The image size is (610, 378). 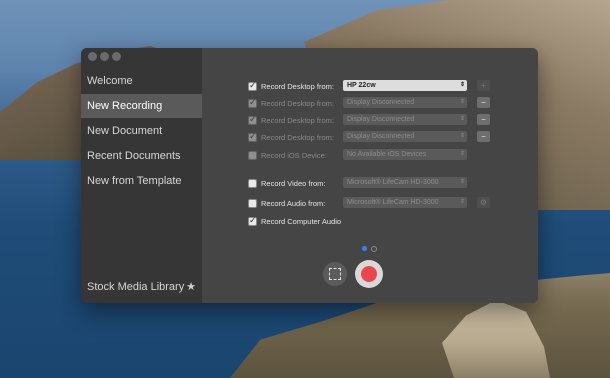 What do you see at coordinates (361, 85) in the screenshot?
I see `record-desktop-select-1-value: HP 22cw` at bounding box center [361, 85].